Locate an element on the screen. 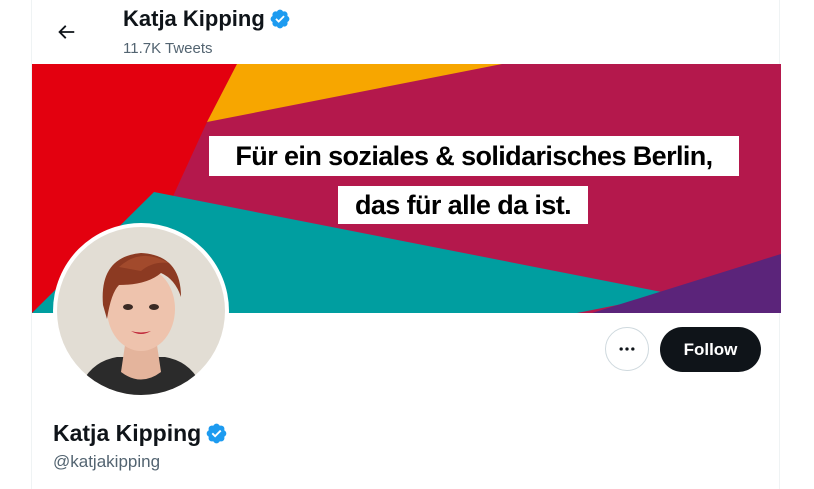  avatar is located at coordinates (141, 311).